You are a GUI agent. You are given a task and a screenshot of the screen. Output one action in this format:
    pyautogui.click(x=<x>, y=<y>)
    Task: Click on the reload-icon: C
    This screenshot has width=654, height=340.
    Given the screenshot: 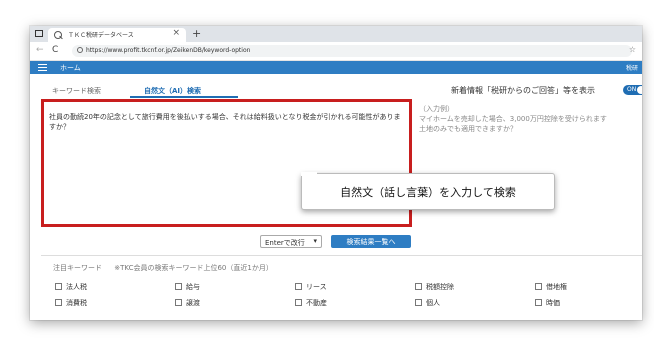 What is the action you would take?
    pyautogui.click(x=55, y=50)
    